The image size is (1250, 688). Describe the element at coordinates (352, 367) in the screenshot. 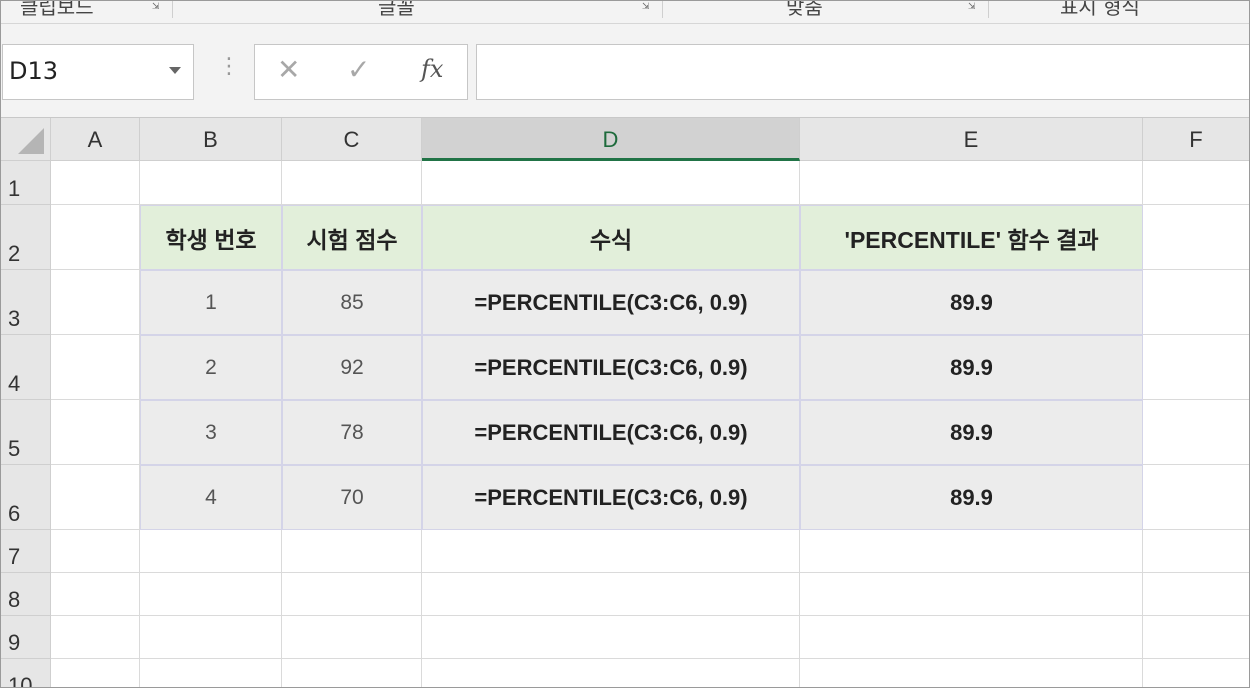

I see `cell-test-score: 92` at that location.